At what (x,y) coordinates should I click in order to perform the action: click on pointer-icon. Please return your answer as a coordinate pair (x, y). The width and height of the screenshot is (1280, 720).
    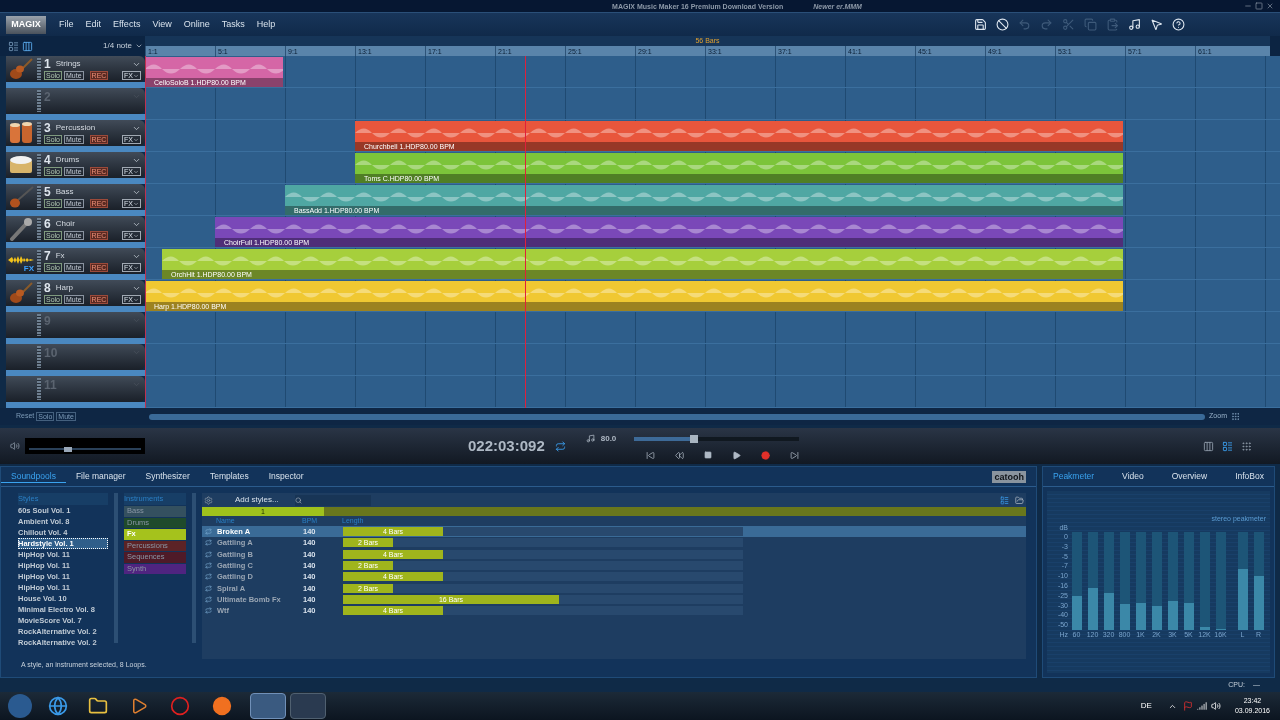
    Looking at the image, I should click on (1156, 24).